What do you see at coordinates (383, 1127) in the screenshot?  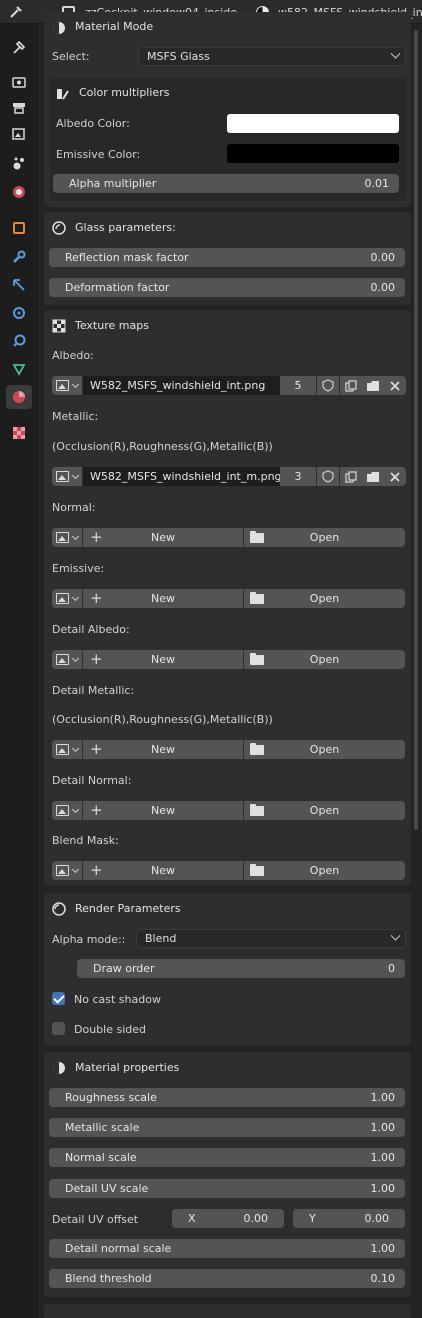 I see `metallic-scale-value: 1.00` at bounding box center [383, 1127].